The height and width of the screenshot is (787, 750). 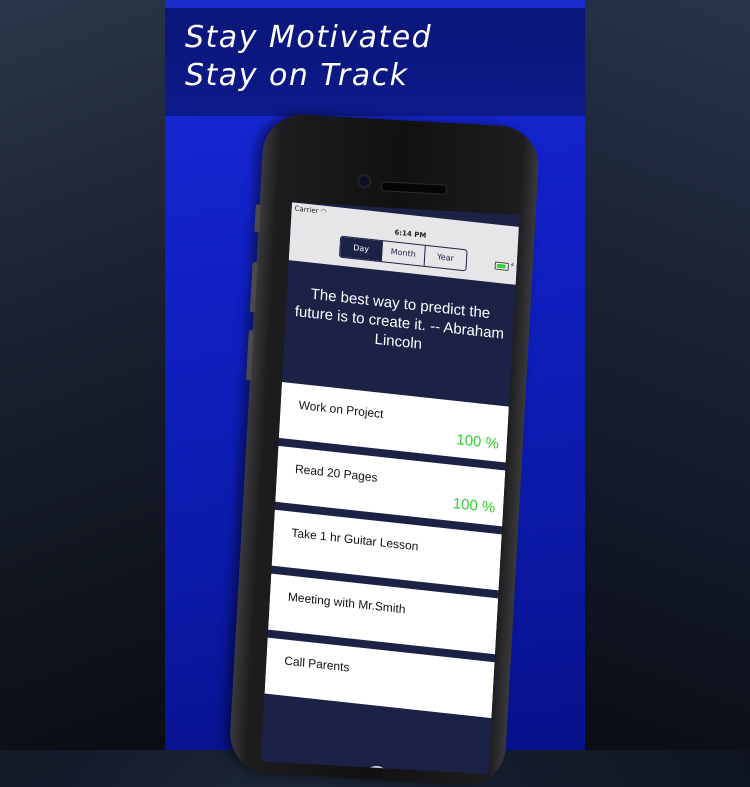 What do you see at coordinates (257, 218) in the screenshot?
I see `mute-switch` at bounding box center [257, 218].